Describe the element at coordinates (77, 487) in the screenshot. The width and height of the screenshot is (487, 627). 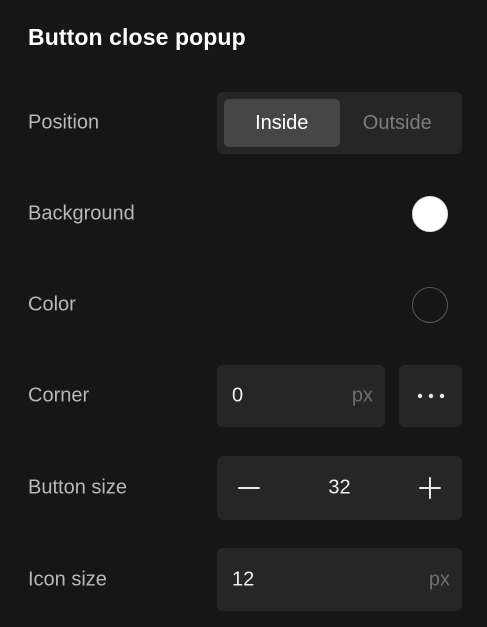
I see `button-size-label: Button size` at that location.